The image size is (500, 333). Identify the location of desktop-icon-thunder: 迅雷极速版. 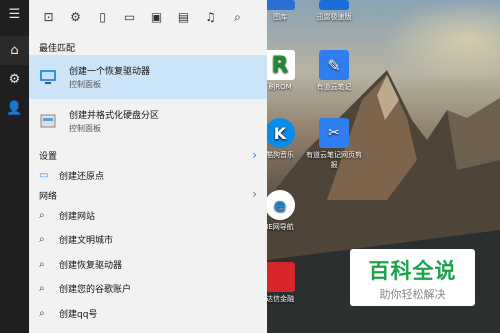
(334, 11).